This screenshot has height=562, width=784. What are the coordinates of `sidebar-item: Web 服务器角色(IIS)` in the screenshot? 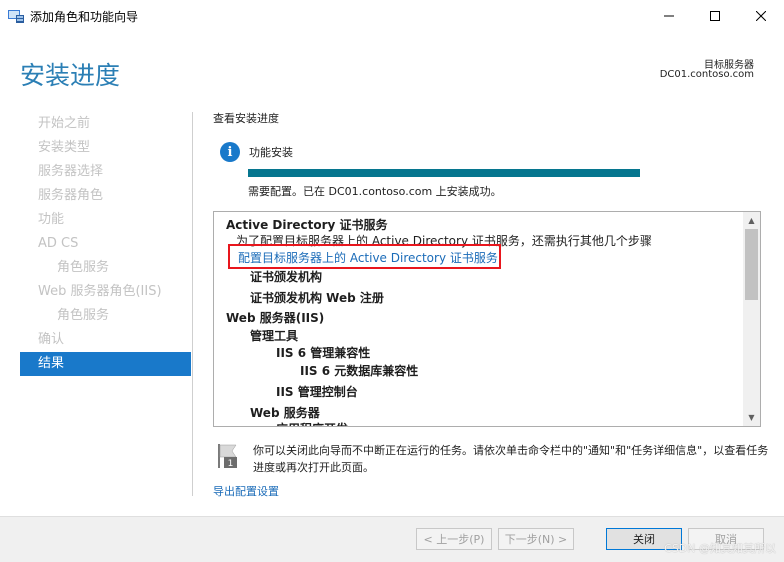 It's located at (105, 292).